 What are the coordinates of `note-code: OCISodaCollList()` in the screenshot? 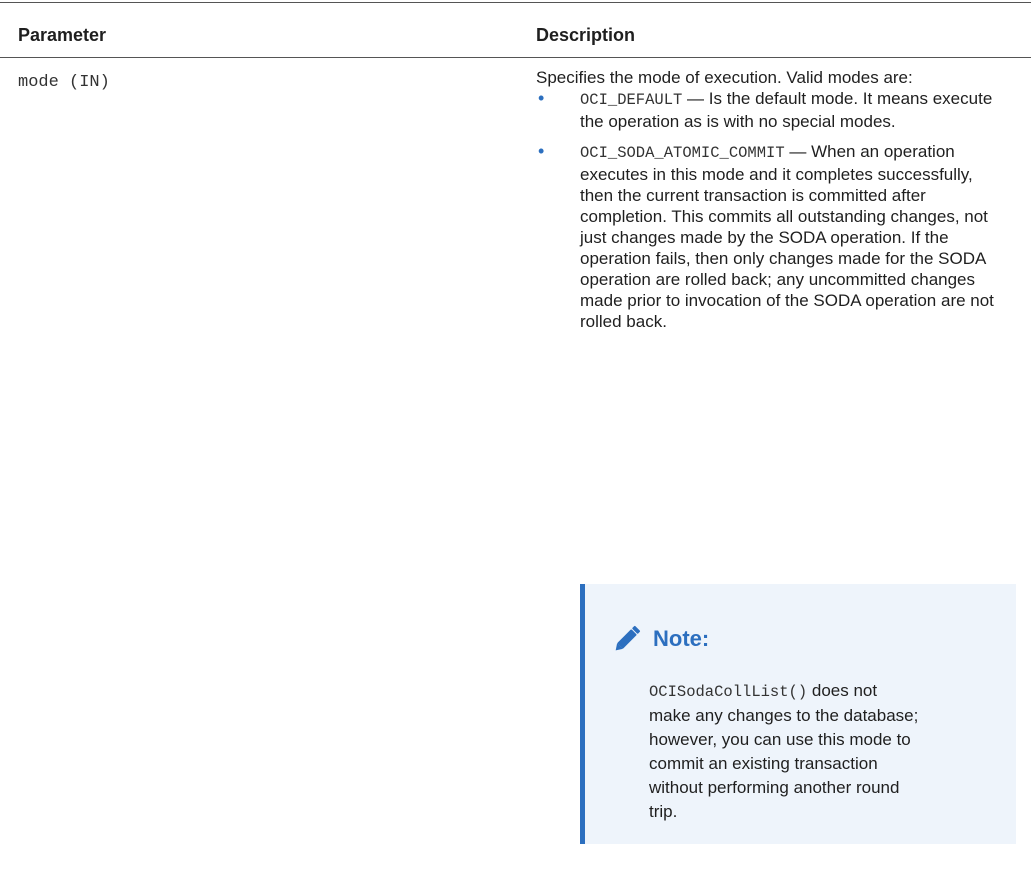 It's located at (728, 692).